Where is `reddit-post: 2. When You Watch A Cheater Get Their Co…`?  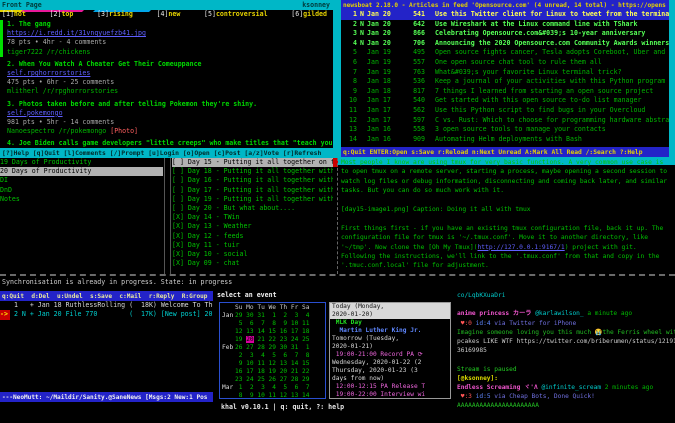
reddit-post: 2. When You Watch A Cheater Get Their Co… is located at coordinates (166, 78).